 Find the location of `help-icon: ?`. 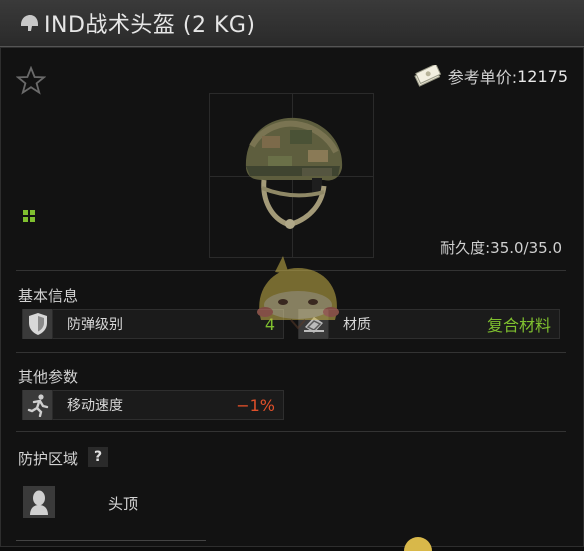

help-icon: ? is located at coordinates (98, 457).